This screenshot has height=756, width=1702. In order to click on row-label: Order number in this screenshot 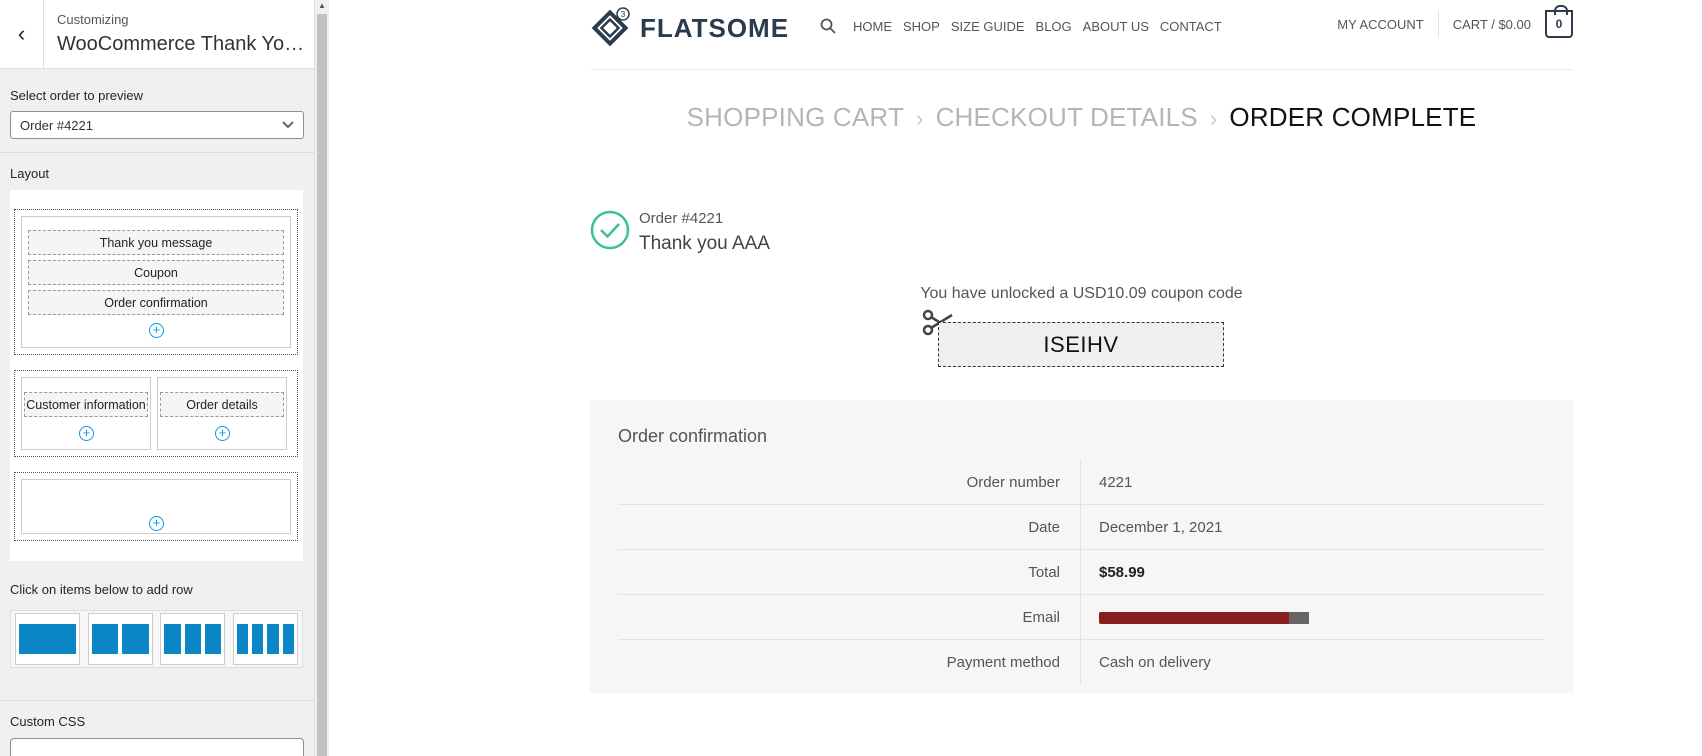, I will do `click(849, 482)`.